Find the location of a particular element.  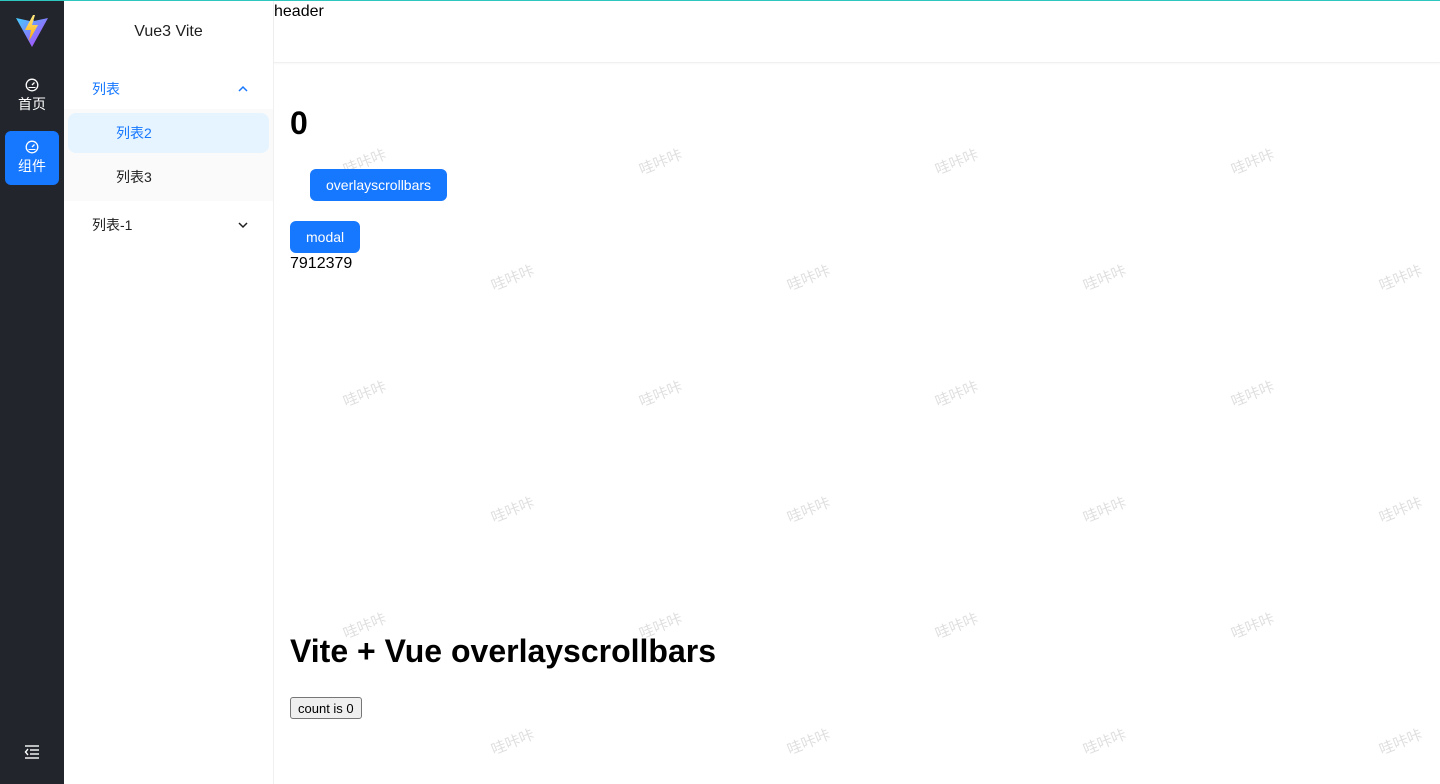

menu-group-label: 列表 is located at coordinates (106, 89).